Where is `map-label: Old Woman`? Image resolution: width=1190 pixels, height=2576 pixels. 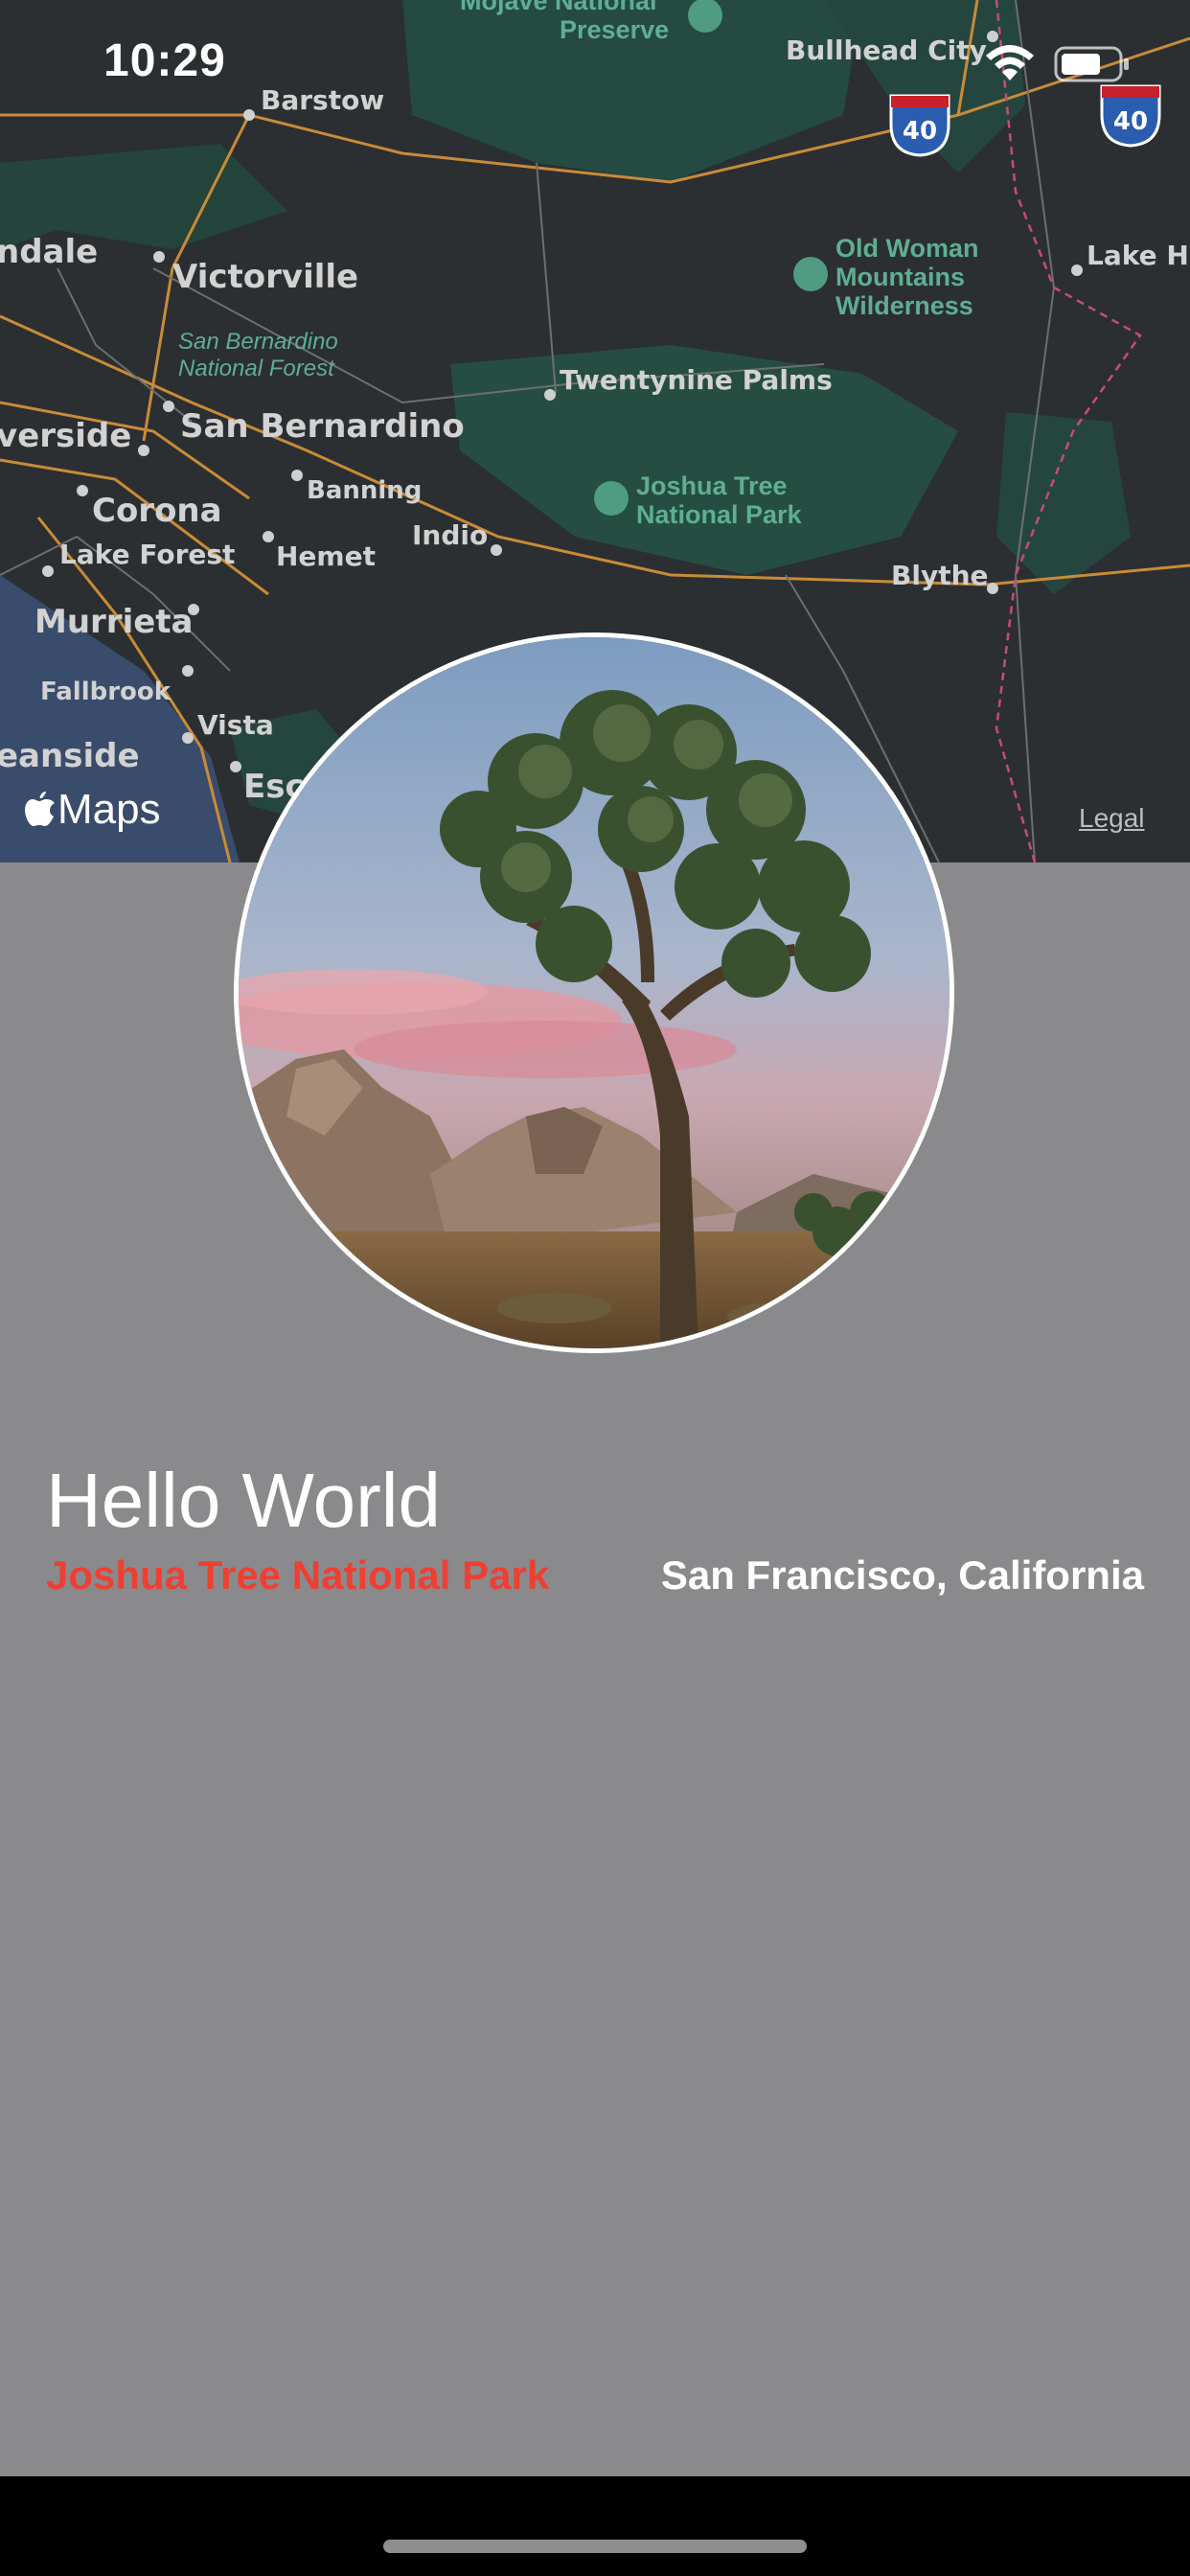
map-label: Old Woman is located at coordinates (907, 248).